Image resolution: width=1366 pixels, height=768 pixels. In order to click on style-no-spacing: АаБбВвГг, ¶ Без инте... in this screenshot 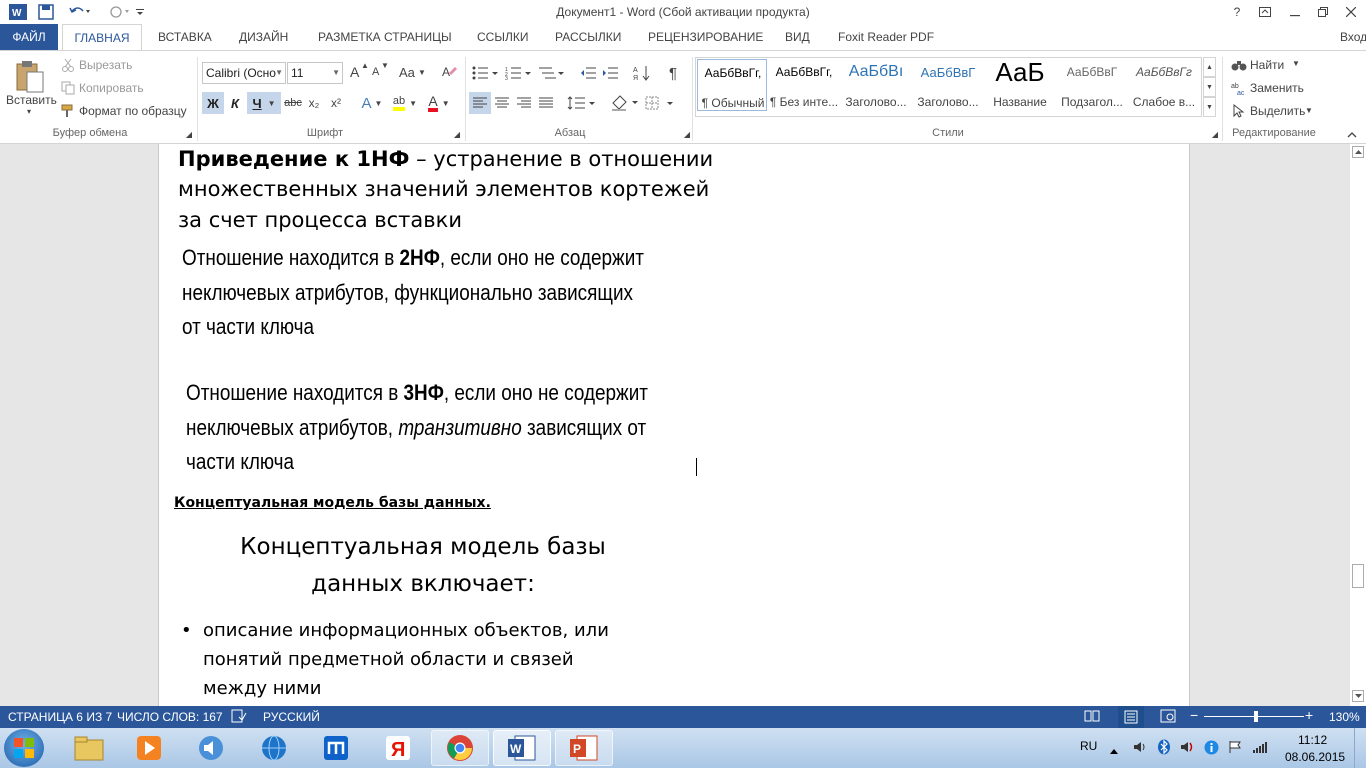, I will do `click(804, 85)`.